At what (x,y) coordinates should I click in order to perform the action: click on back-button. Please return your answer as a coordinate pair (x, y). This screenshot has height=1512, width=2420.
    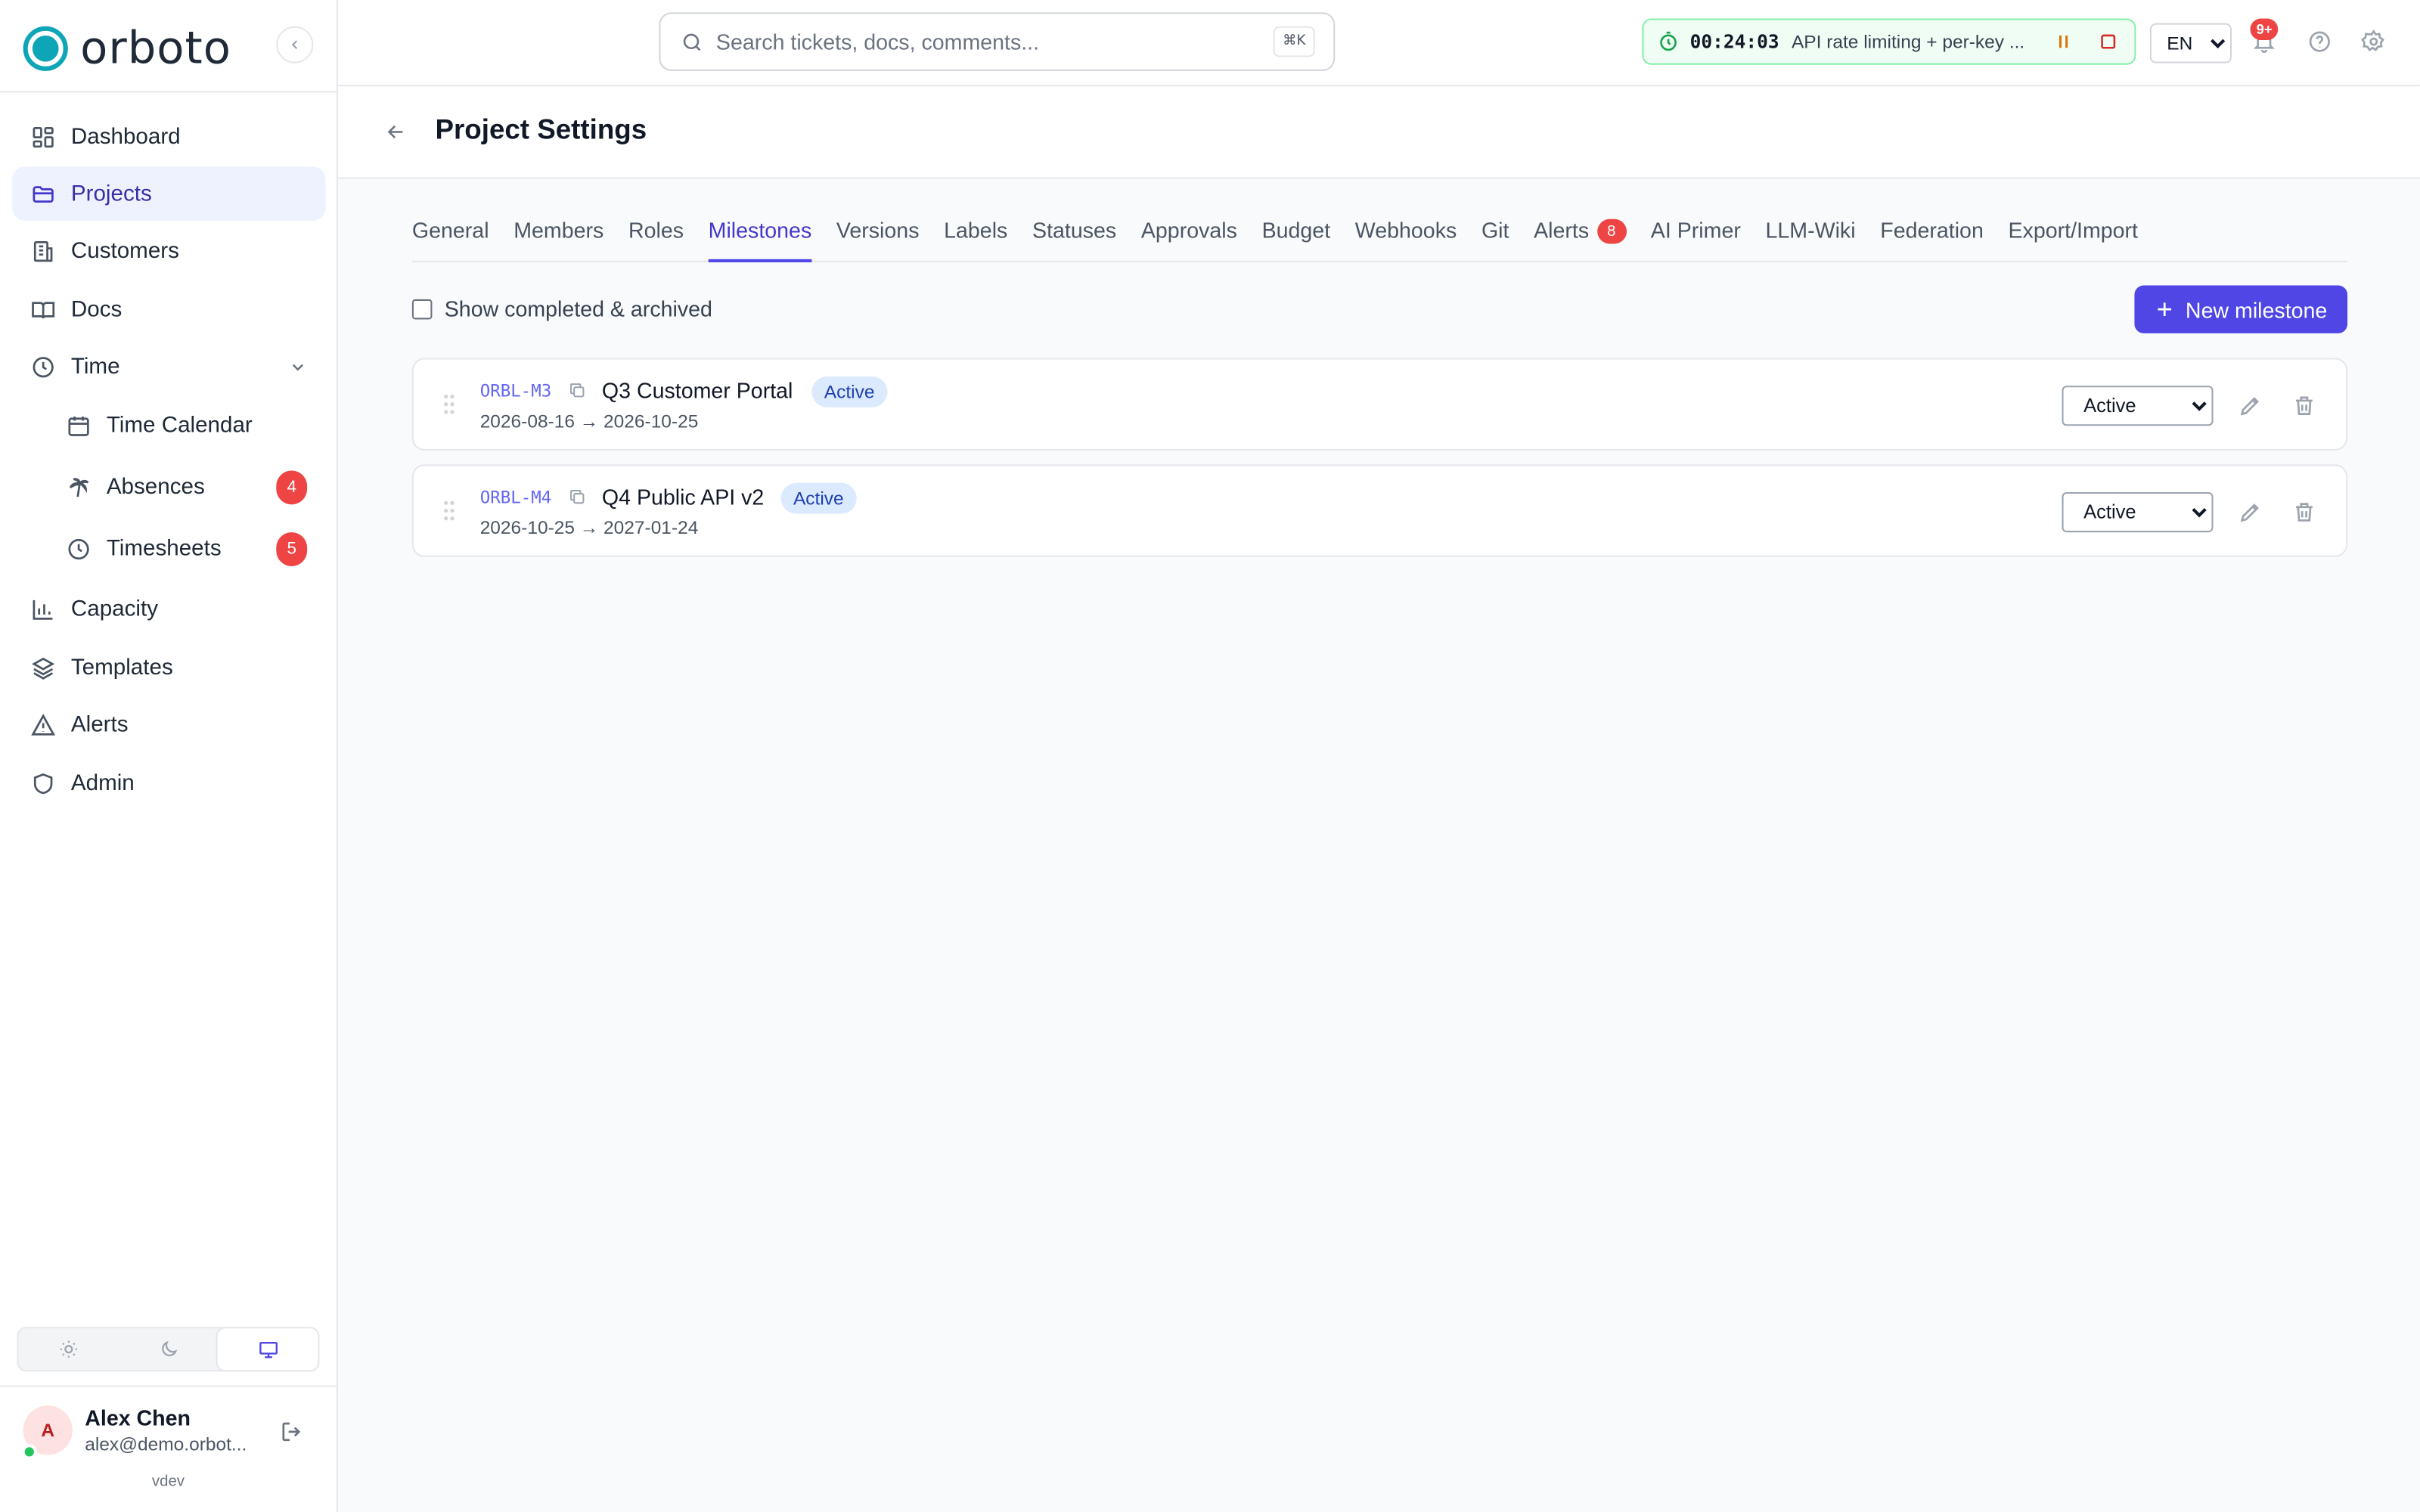
    Looking at the image, I should click on (396, 132).